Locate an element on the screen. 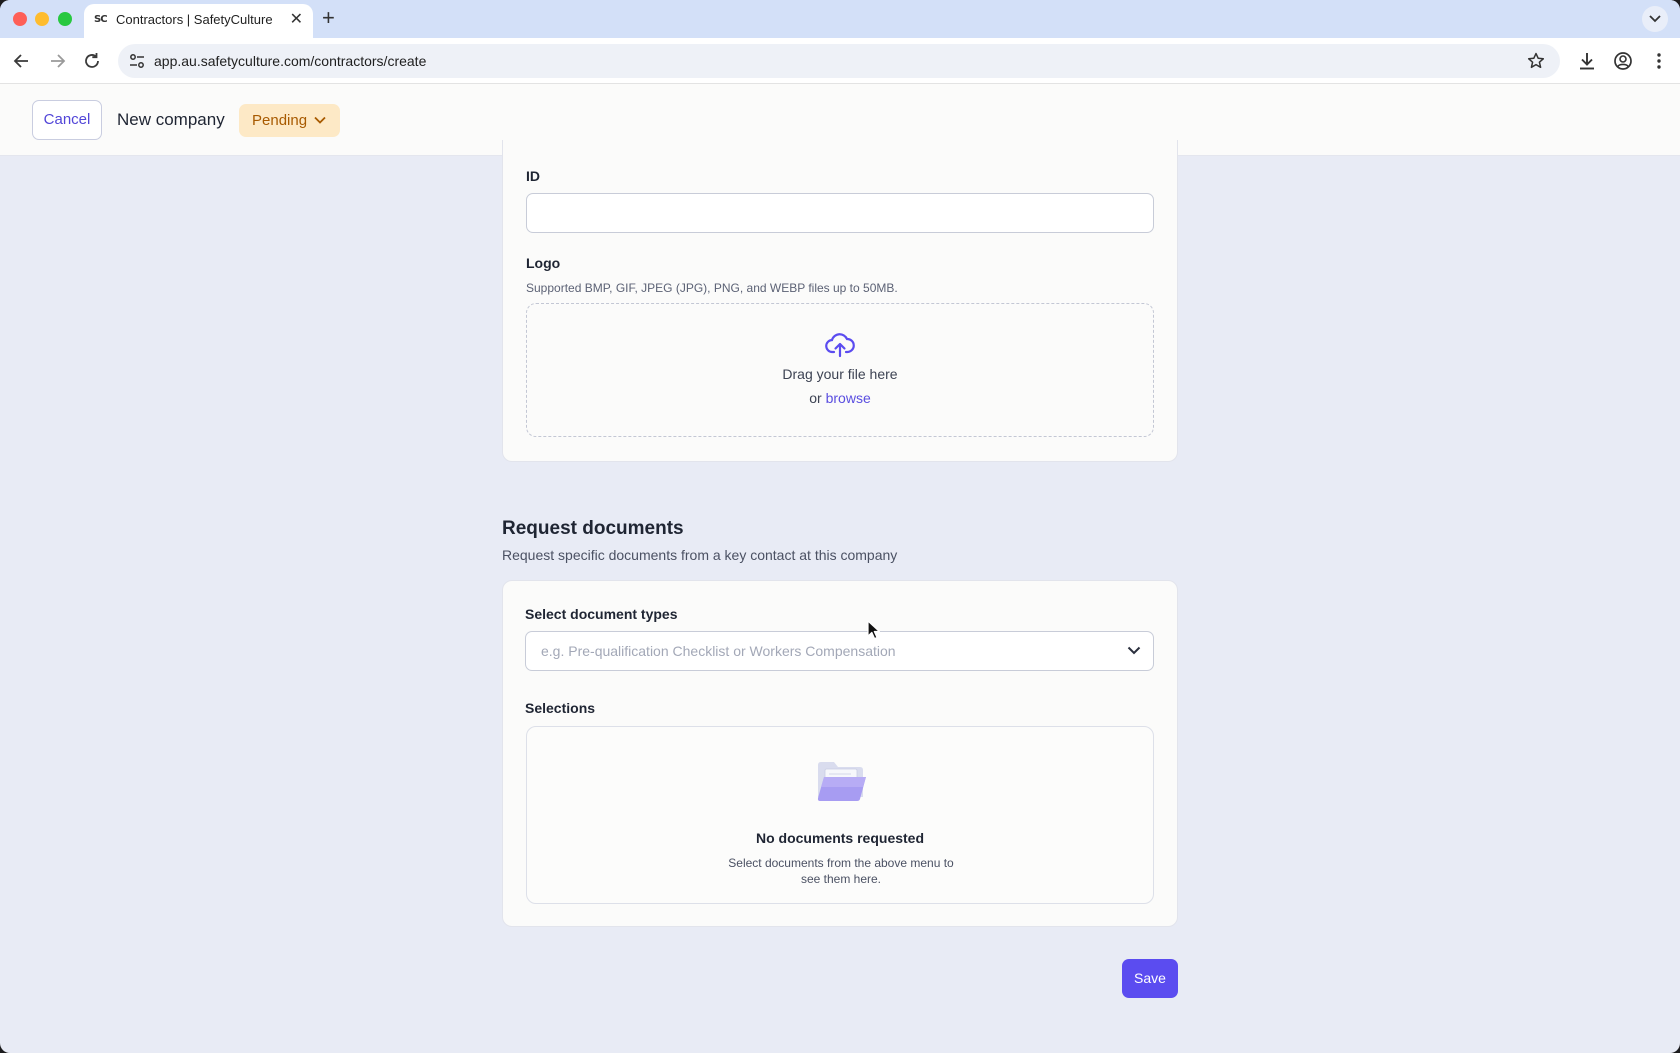 This screenshot has height=1053, width=1680. id-input is located at coordinates (840, 213).